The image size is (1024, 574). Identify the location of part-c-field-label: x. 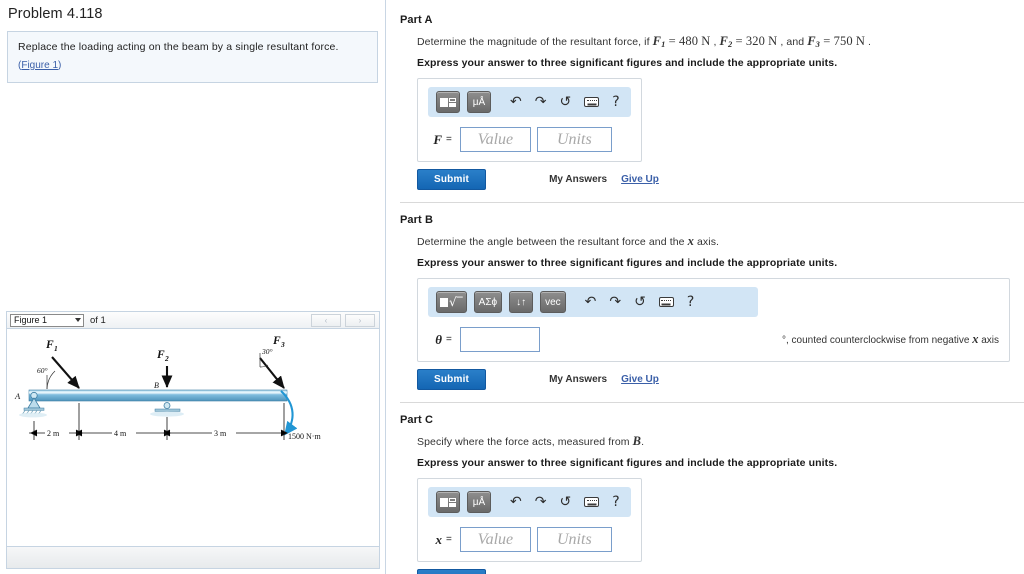
(439, 539).